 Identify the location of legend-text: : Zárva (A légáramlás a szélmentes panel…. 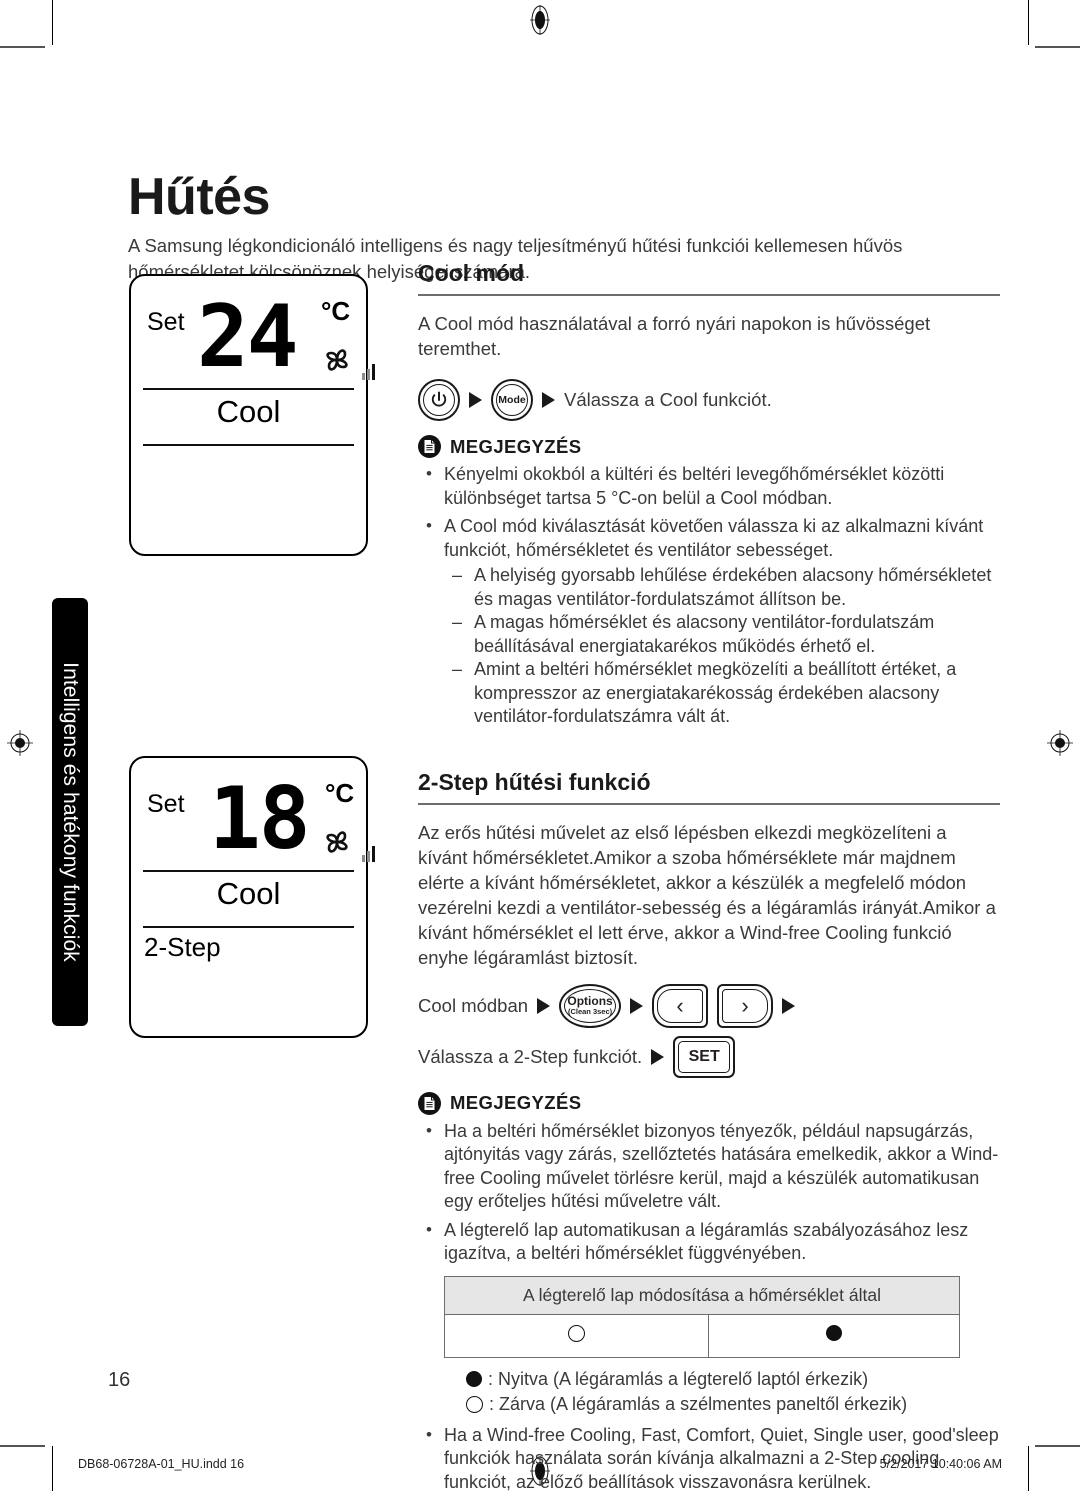
(698, 1403).